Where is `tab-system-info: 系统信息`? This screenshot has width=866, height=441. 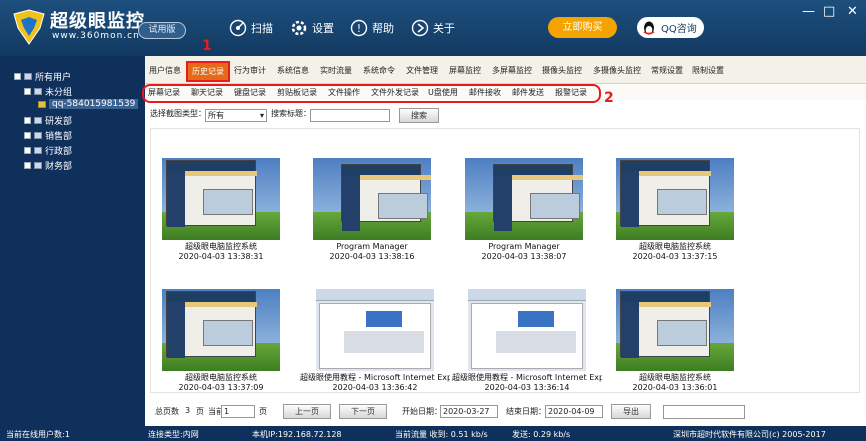 tab-system-info: 系统信息 is located at coordinates (293, 70).